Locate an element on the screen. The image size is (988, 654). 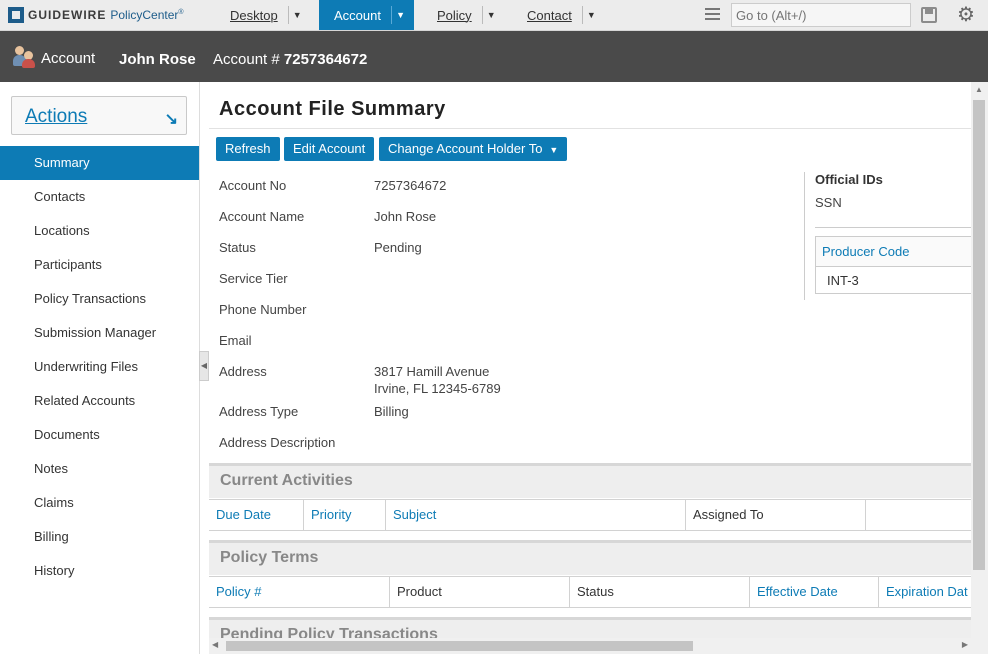
vertical-scrollbar: ▲ is located at coordinates (979, 360).